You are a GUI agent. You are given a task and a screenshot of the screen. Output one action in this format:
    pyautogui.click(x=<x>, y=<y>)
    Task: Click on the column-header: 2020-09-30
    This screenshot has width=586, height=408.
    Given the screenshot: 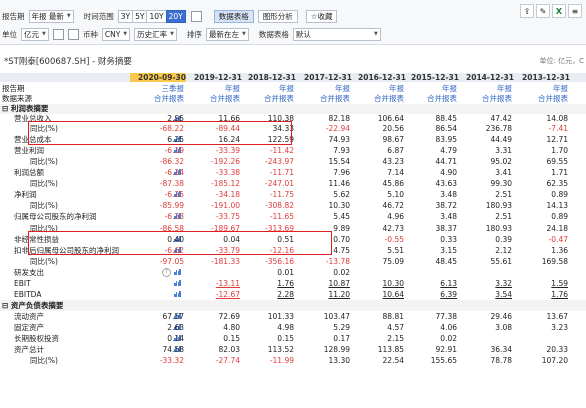 What is the action you would take?
    pyautogui.click(x=158, y=77)
    